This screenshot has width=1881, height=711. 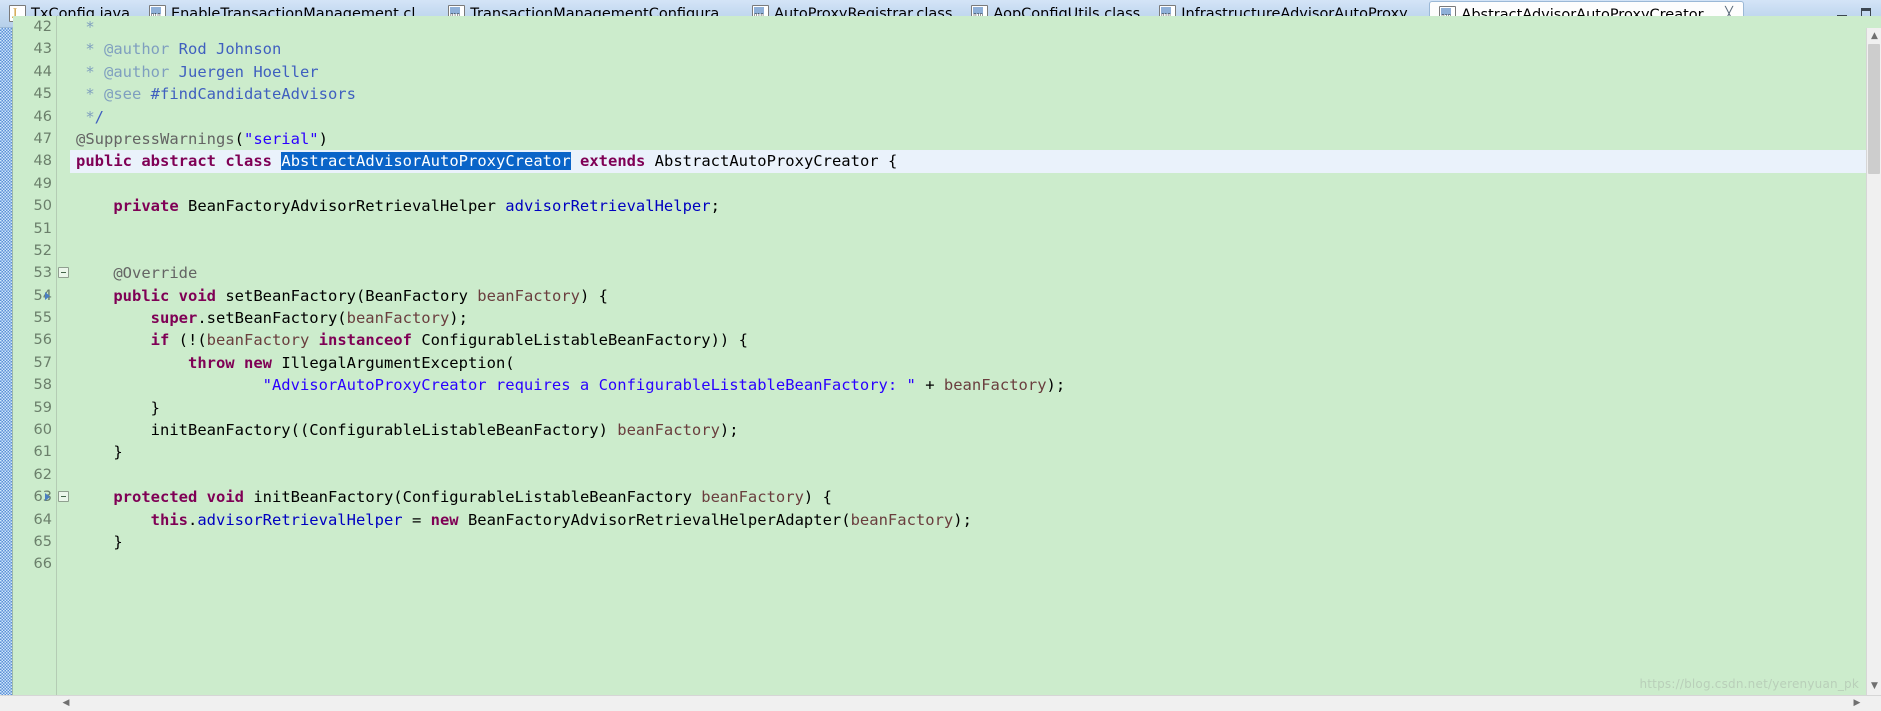 What do you see at coordinates (42, 71) in the screenshot?
I see `line-number: 44` at bounding box center [42, 71].